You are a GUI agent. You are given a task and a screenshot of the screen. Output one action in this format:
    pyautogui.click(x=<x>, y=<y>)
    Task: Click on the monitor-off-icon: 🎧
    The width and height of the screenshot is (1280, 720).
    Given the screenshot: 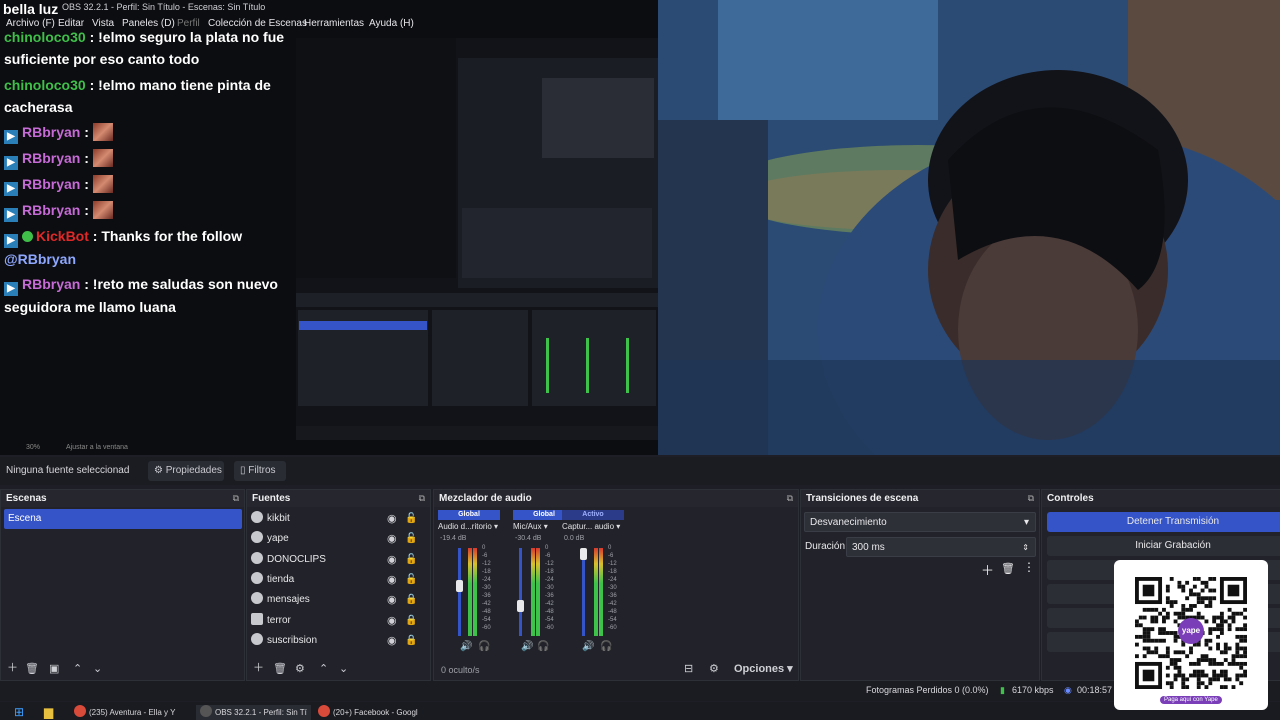 What is the action you would take?
    pyautogui.click(x=606, y=646)
    